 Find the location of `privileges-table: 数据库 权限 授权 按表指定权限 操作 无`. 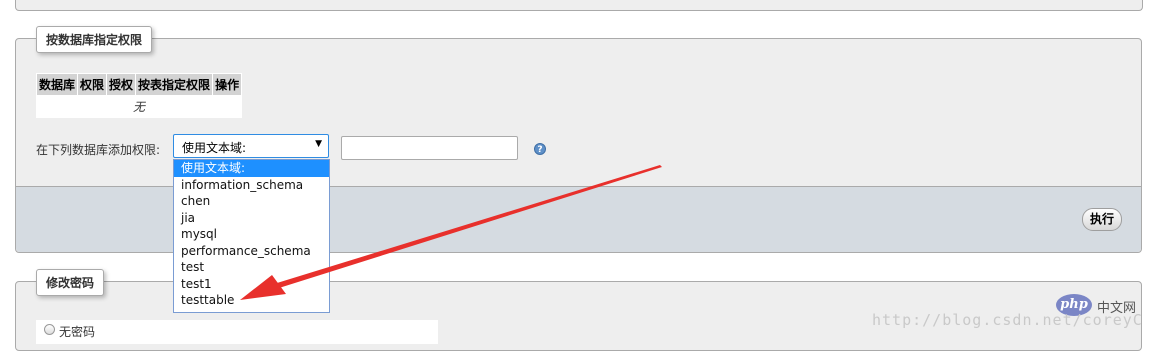

privileges-table: 数据库 权限 授权 按表指定权限 操作 无 is located at coordinates (139, 95).